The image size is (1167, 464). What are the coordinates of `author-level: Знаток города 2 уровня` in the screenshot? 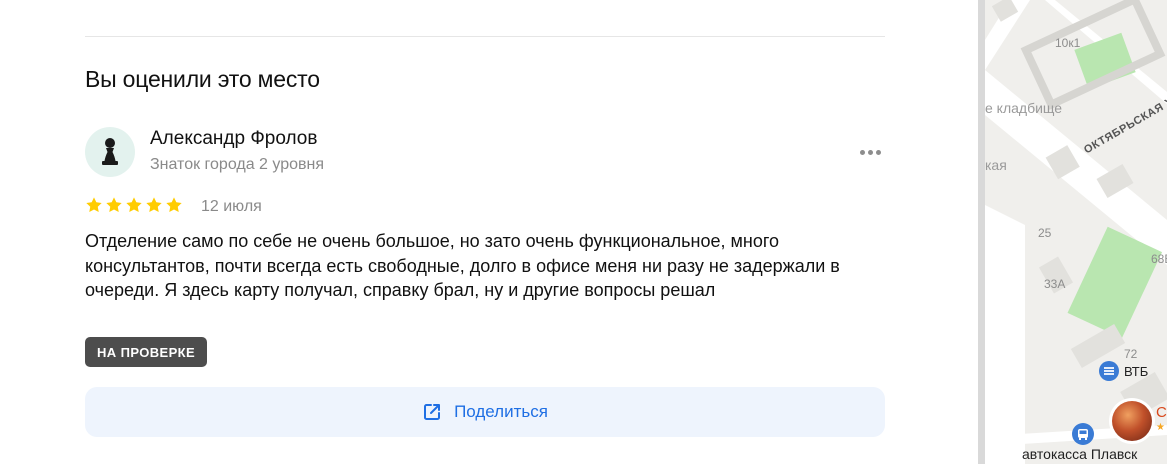 It's located at (237, 164).